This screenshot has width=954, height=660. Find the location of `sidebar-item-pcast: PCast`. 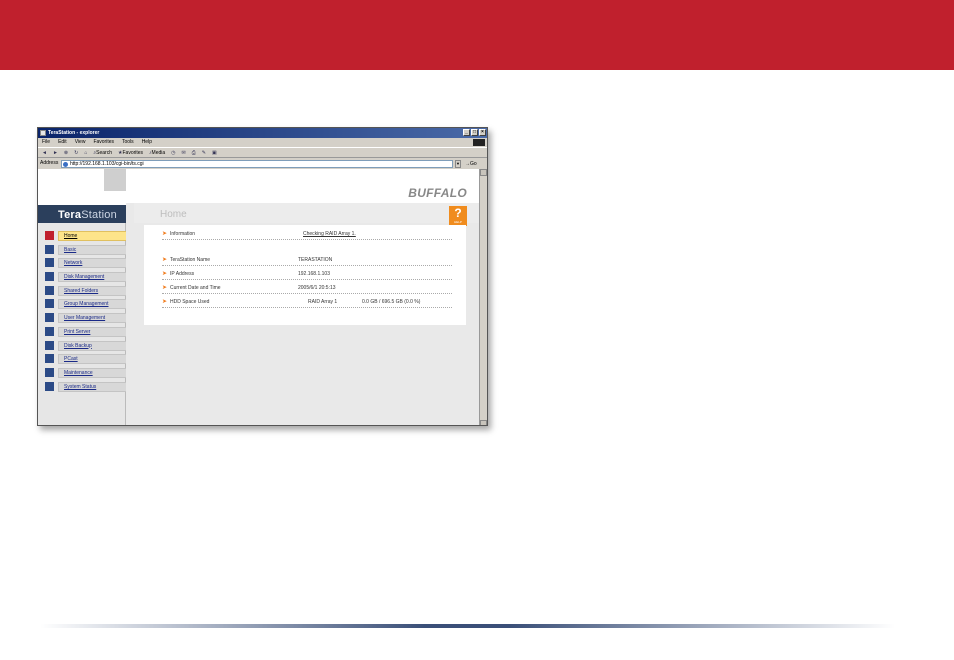

sidebar-item-pcast: PCast is located at coordinates (85, 359).